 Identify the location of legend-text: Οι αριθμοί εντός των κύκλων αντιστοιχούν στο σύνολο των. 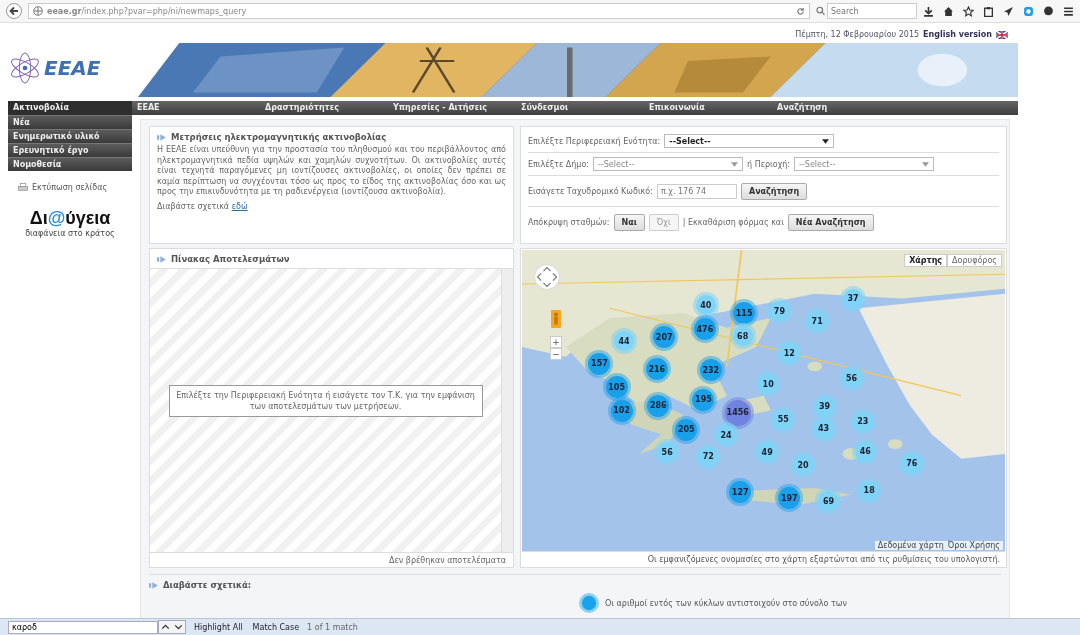
(726, 603).